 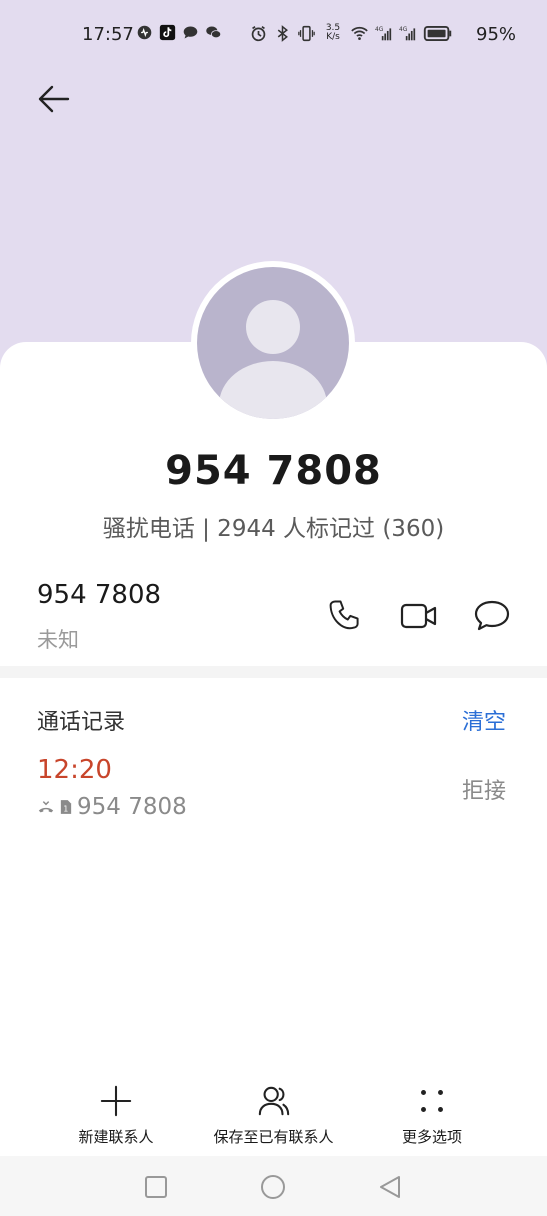 What do you see at coordinates (132, 807) in the screenshot?
I see `call-number: 954 7808` at bounding box center [132, 807].